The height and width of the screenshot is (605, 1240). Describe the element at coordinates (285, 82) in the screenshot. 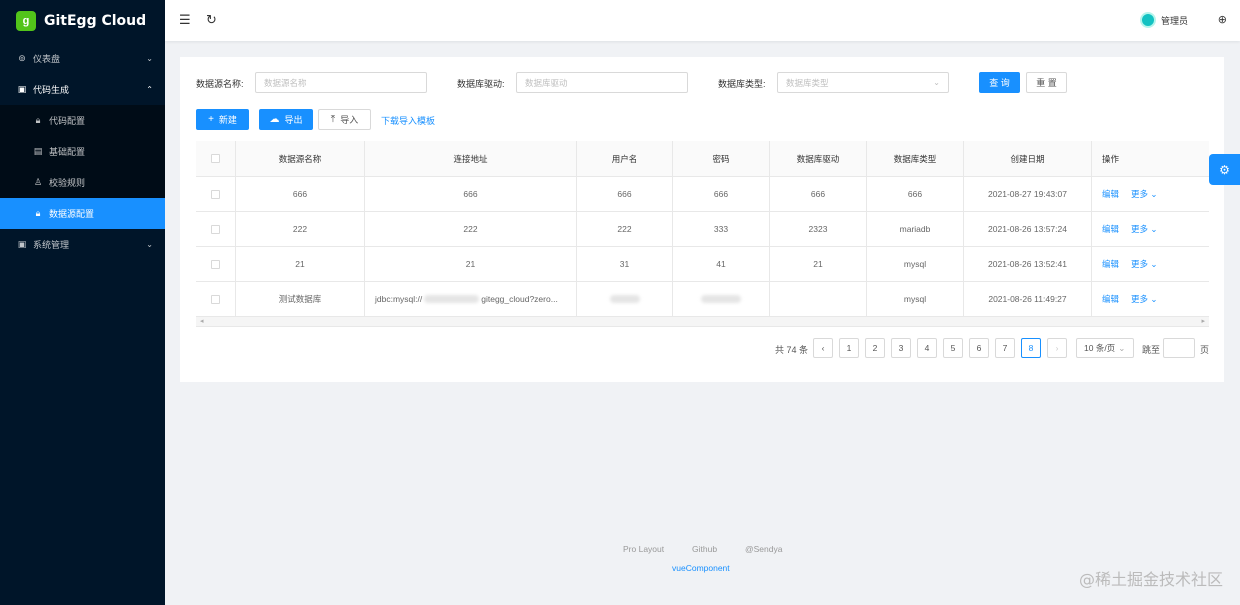

I see `ds-name-placeholder: 数据源名称` at that location.